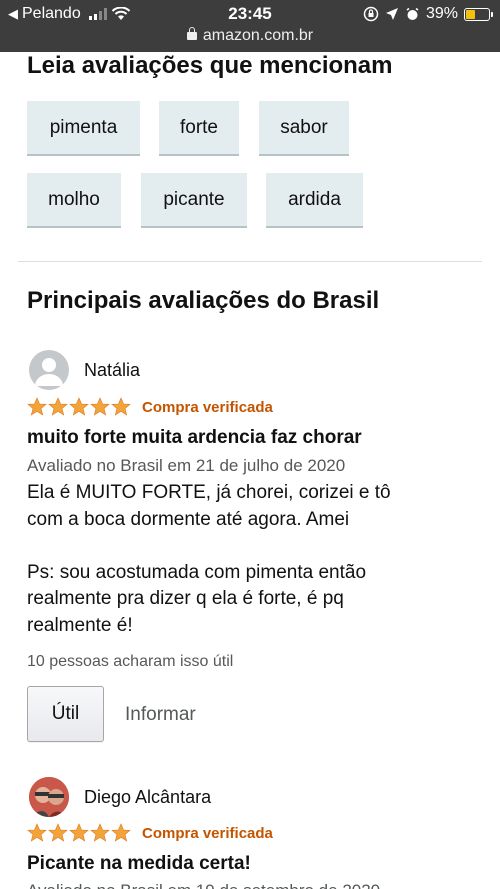 The height and width of the screenshot is (889, 500). Describe the element at coordinates (441, 13) in the screenshot. I see `battery-percent: 39%` at that location.